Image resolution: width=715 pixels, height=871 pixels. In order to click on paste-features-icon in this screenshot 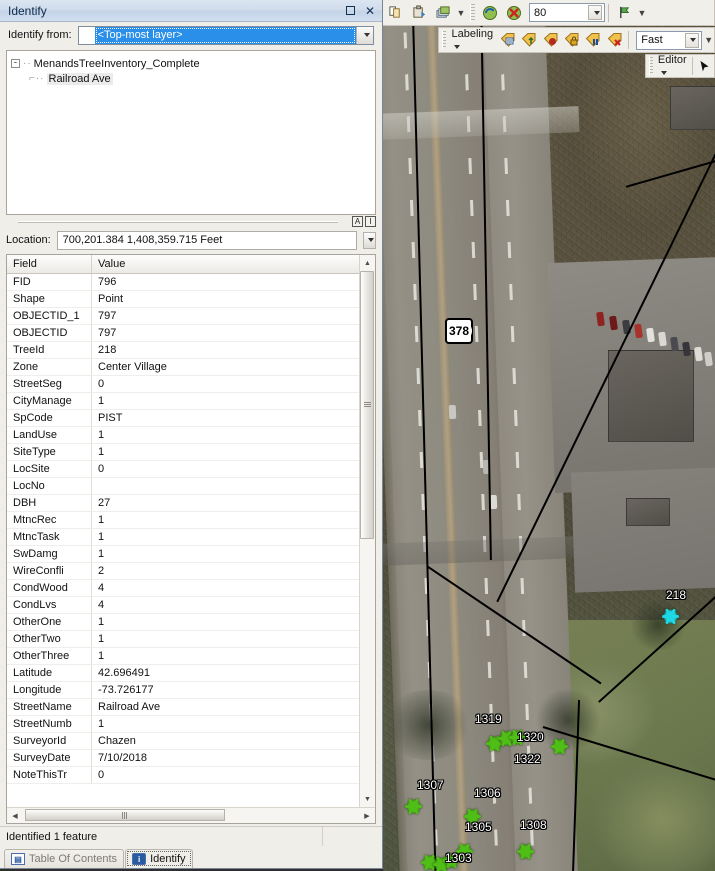, I will do `click(419, 13)`.